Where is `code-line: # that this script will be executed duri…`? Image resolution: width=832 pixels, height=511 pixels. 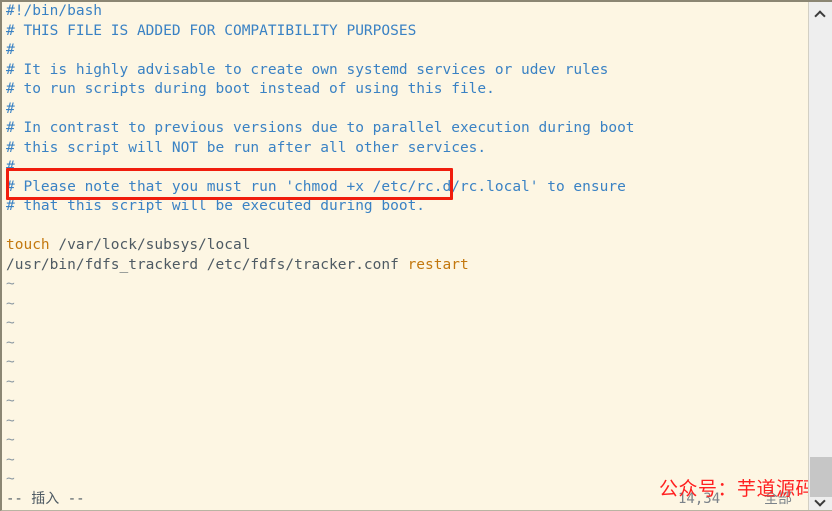 code-line: # that this script will be executed duri… is located at coordinates (216, 206).